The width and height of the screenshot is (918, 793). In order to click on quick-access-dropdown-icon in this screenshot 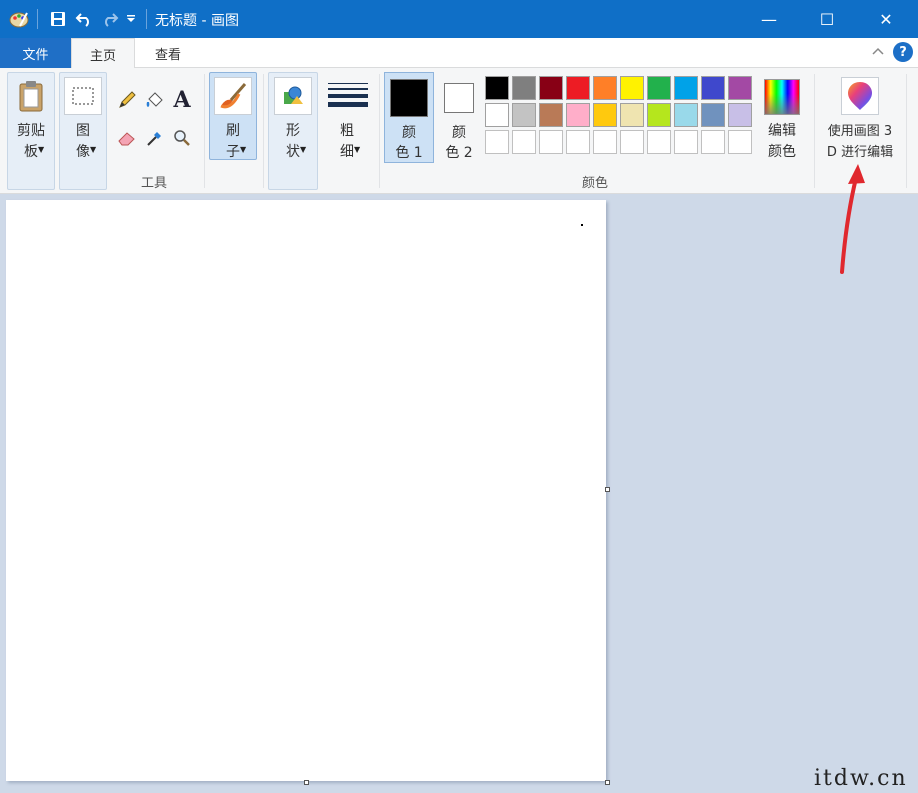, I will do `click(131, 19)`.